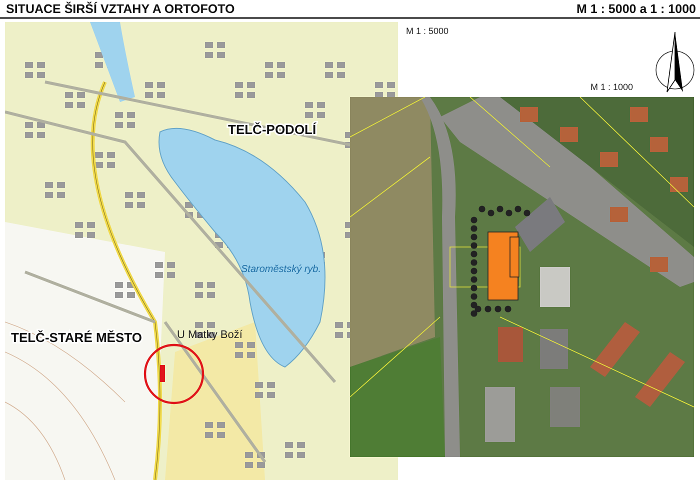 The image size is (700, 480). Describe the element at coordinates (120, 9) in the screenshot. I see `sheet-title: SITUACE ŠIRŠÍ VZTAHY A ORTOFOTO` at that location.